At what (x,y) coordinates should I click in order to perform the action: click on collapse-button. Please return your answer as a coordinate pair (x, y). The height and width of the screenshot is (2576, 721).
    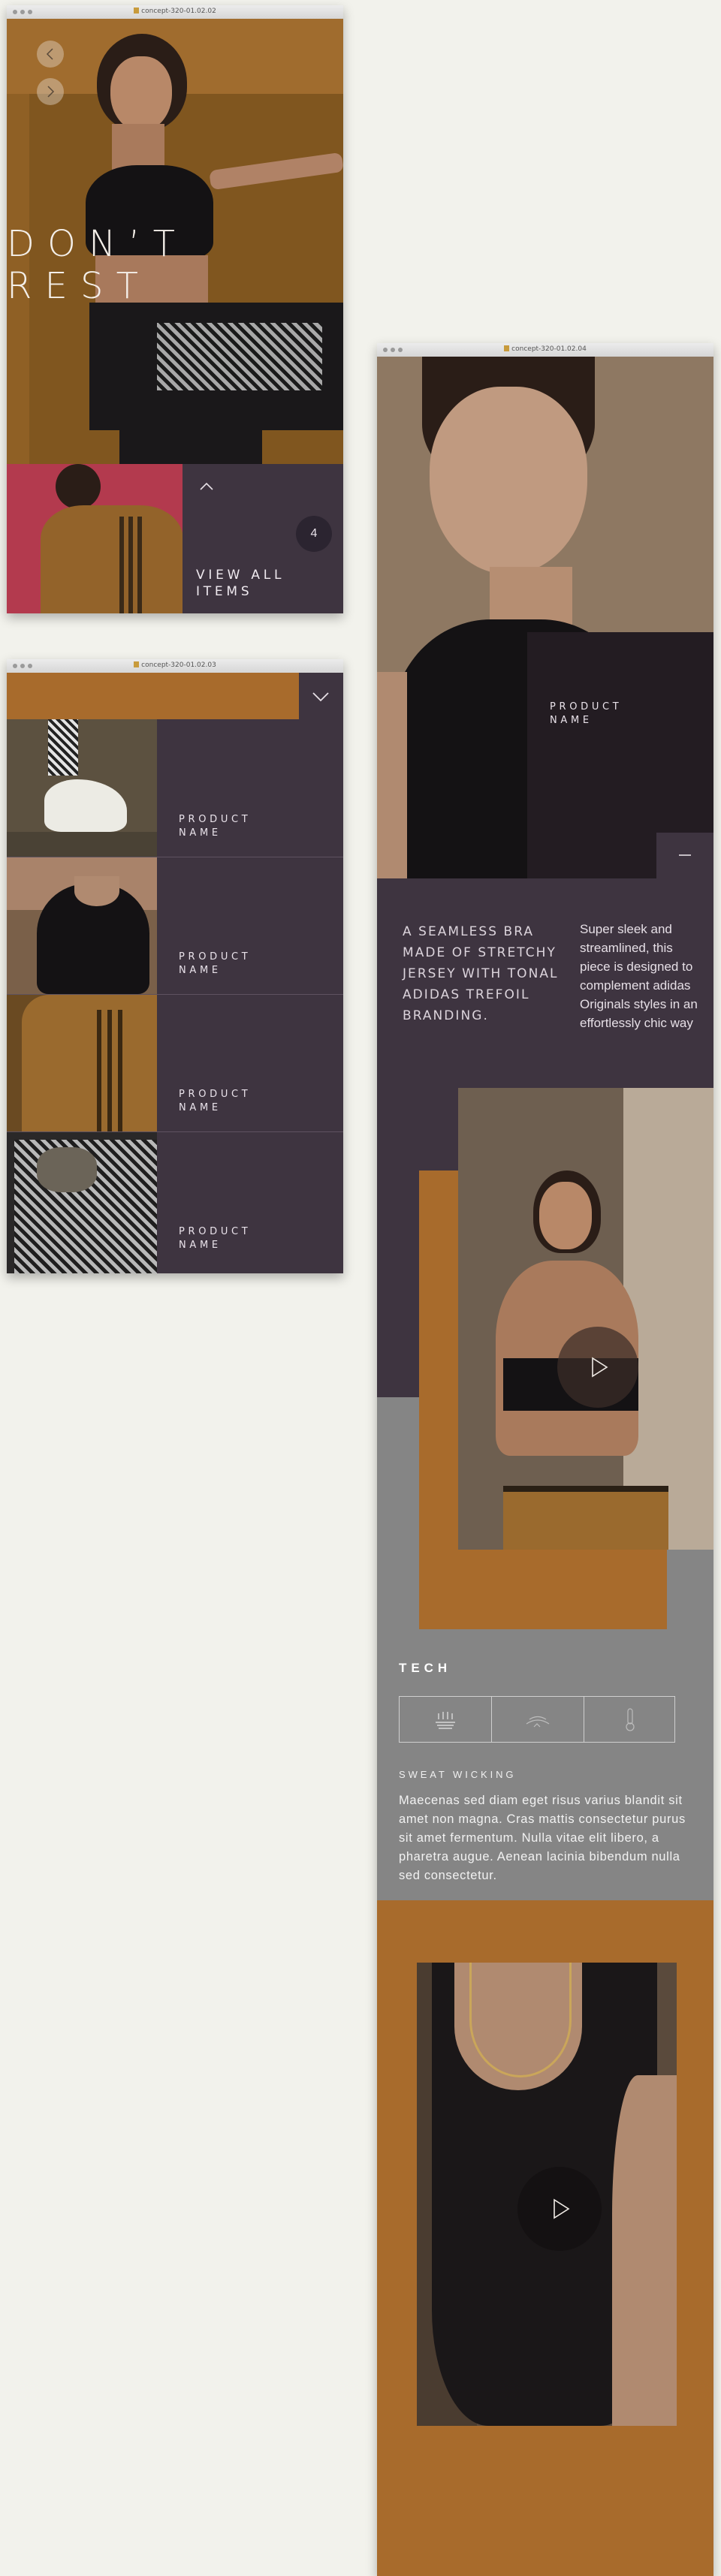
    Looking at the image, I should click on (207, 486).